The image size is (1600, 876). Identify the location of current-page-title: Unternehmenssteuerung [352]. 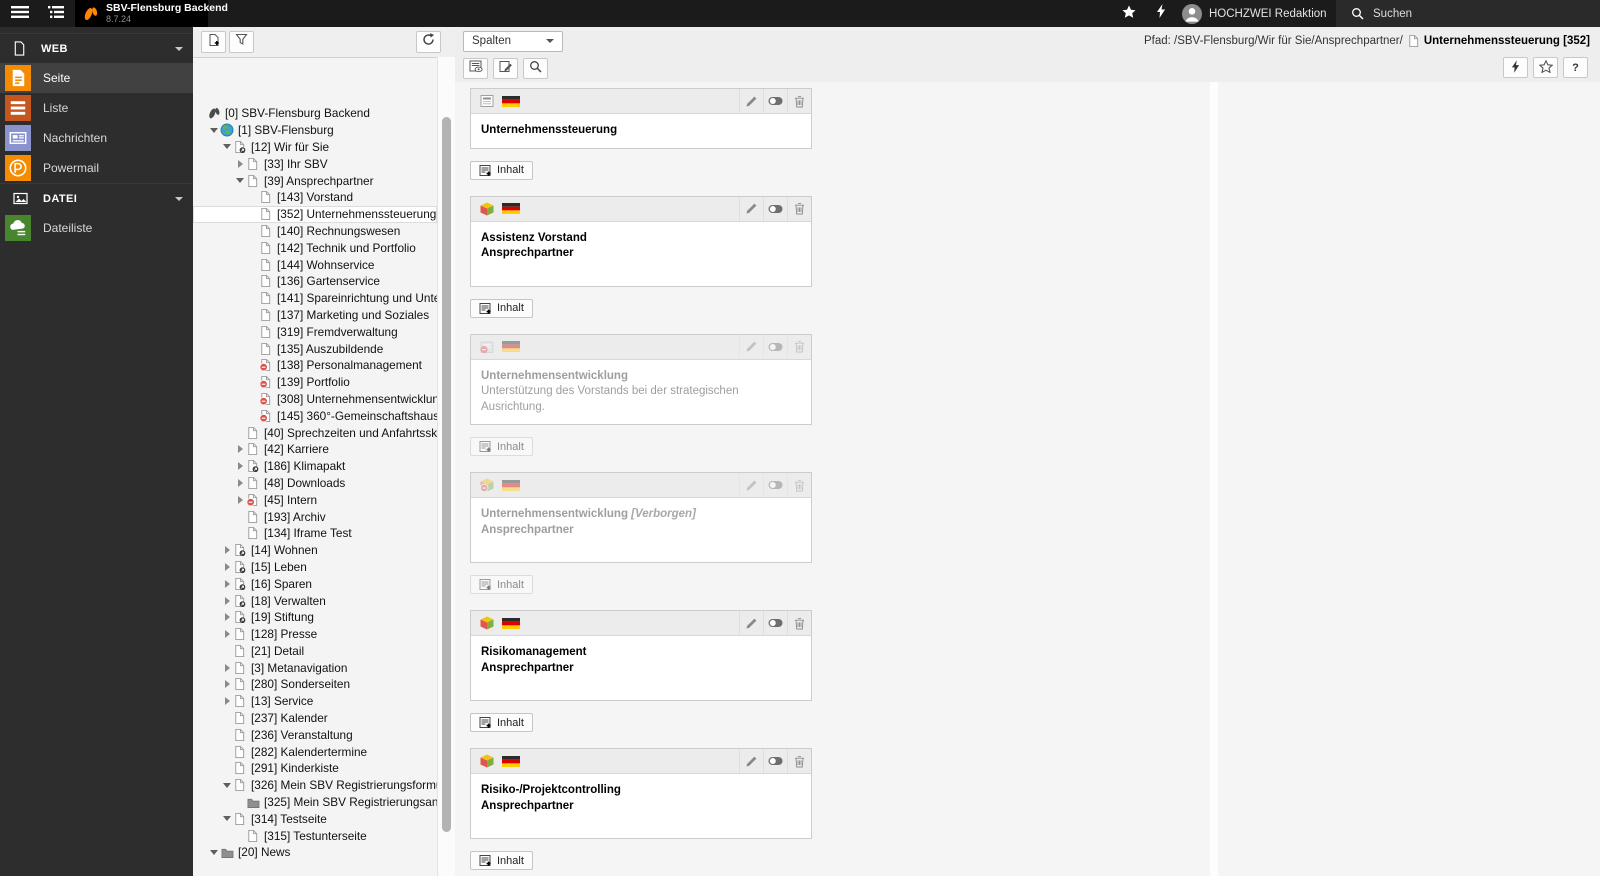
(1507, 41).